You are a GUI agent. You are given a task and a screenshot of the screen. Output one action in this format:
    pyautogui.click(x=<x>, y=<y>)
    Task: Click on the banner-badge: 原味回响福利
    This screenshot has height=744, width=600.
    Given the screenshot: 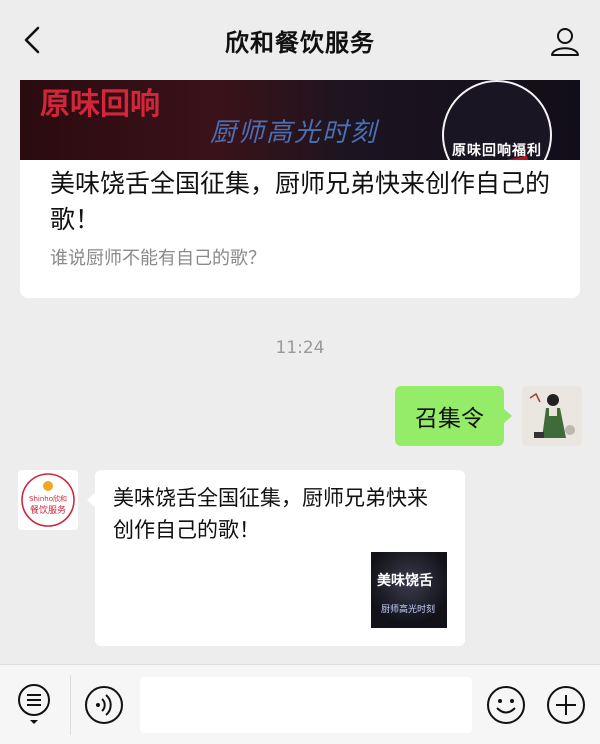 What is the action you would take?
    pyautogui.click(x=497, y=120)
    